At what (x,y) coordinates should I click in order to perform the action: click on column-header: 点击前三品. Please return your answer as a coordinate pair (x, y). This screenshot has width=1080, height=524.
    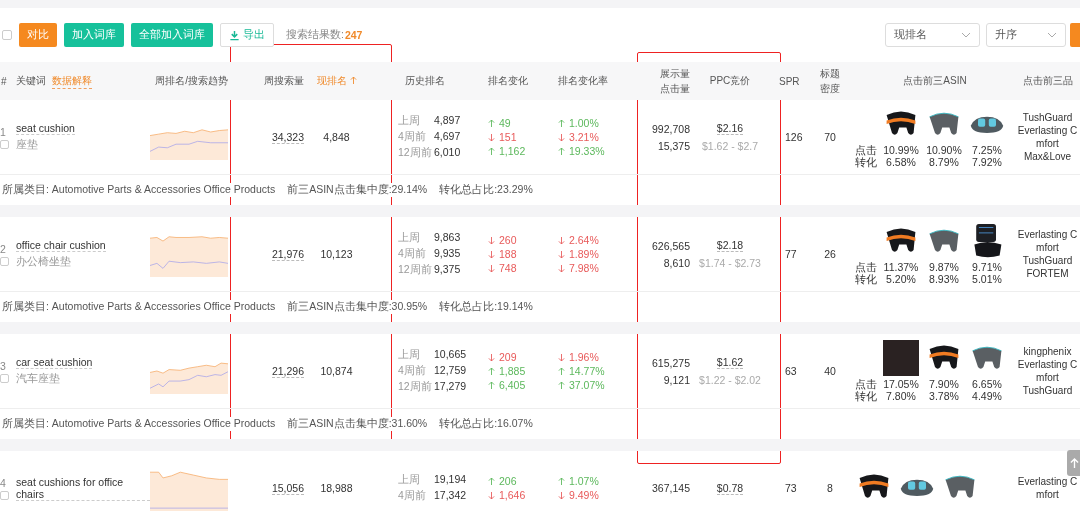
    Looking at the image, I should click on (1047, 81).